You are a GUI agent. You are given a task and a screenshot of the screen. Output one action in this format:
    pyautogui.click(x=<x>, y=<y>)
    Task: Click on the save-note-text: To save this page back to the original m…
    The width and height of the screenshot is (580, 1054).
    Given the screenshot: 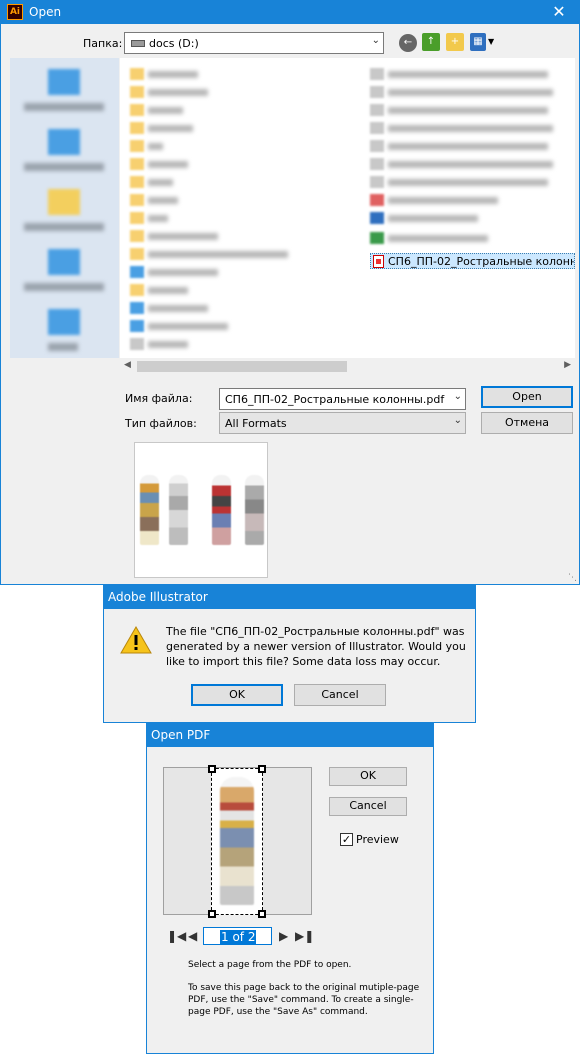 What is the action you would take?
    pyautogui.click(x=304, y=1000)
    